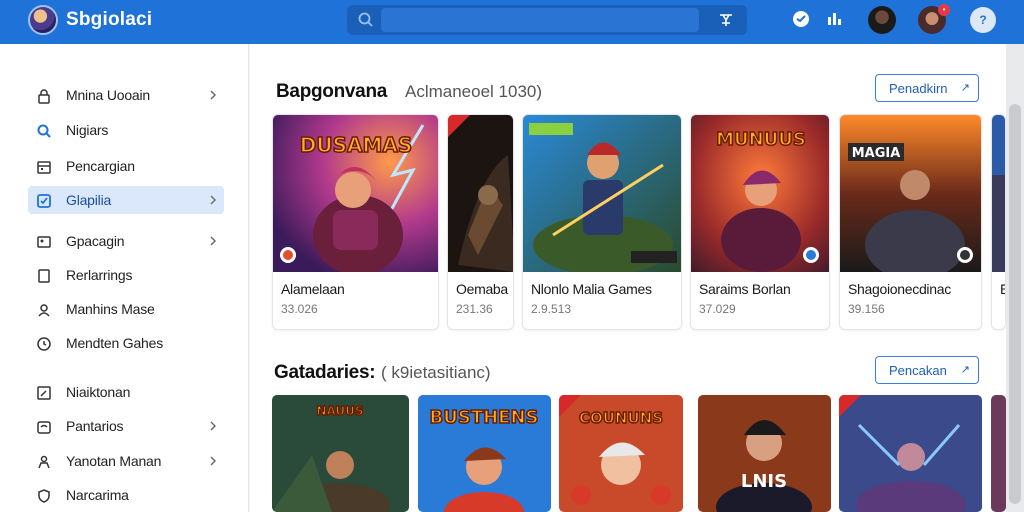 The width and height of the screenshot is (1024, 512). I want to click on category-cover-image: LNIS, so click(764, 453).